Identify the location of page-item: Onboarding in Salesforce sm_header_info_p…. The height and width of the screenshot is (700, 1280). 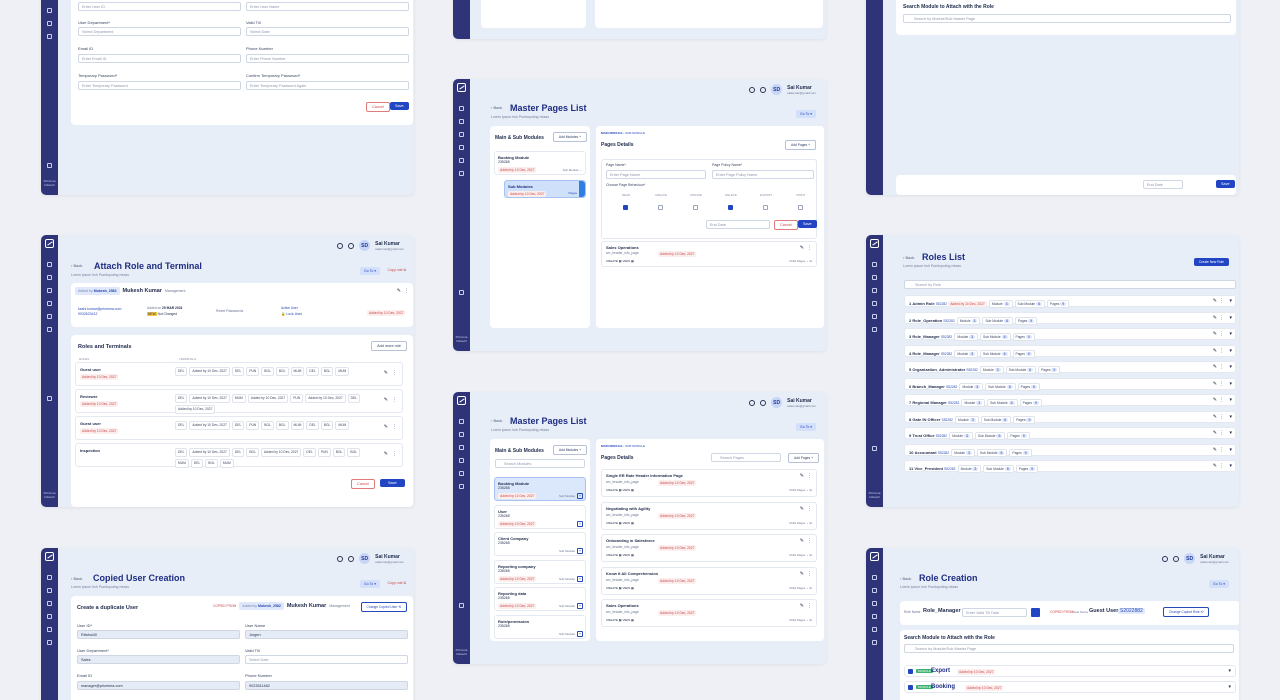
(709, 548).